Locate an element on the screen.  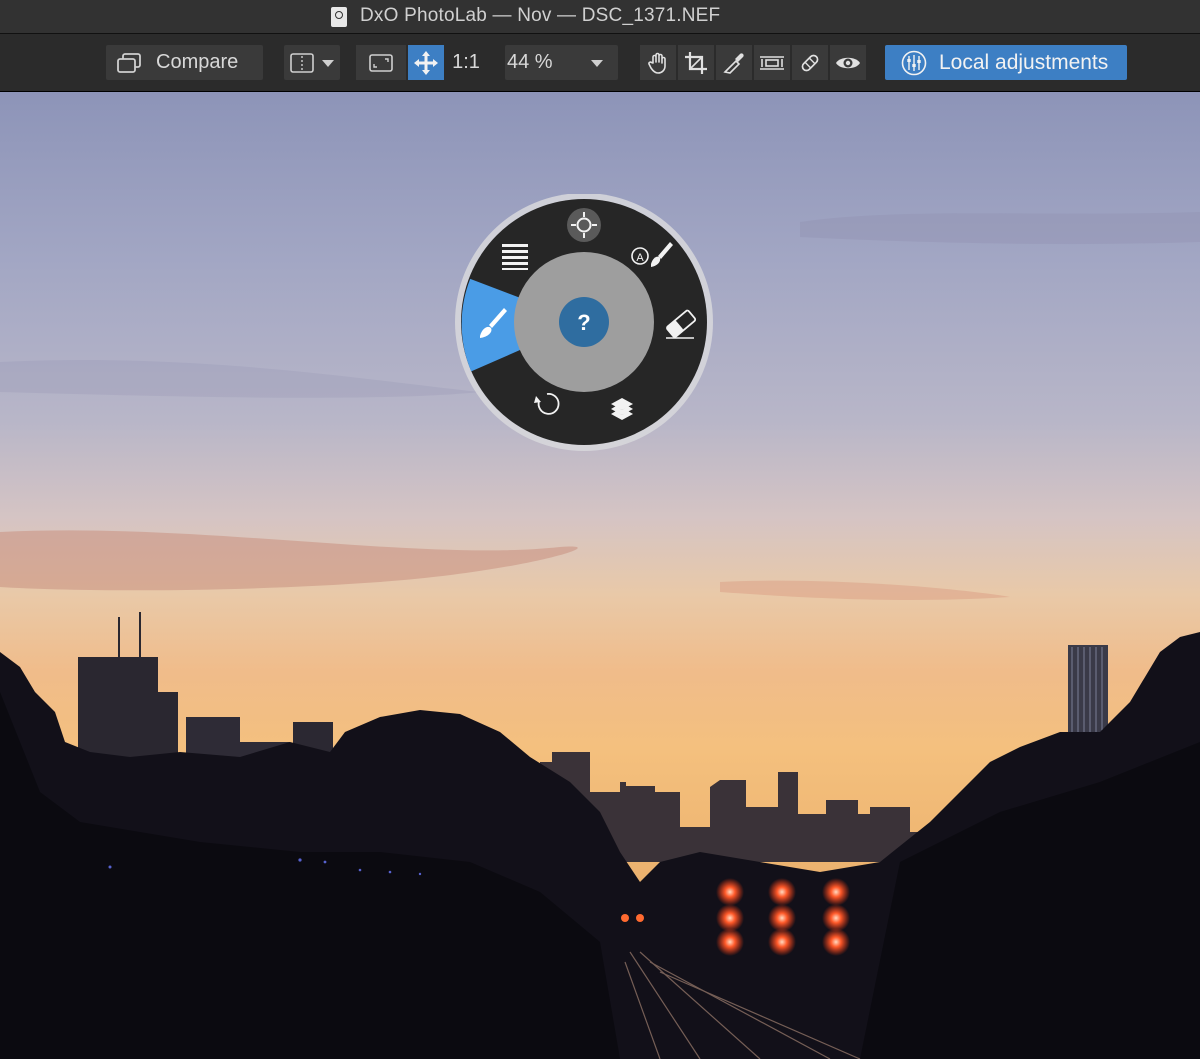
crop-icon is located at coordinates (696, 62).